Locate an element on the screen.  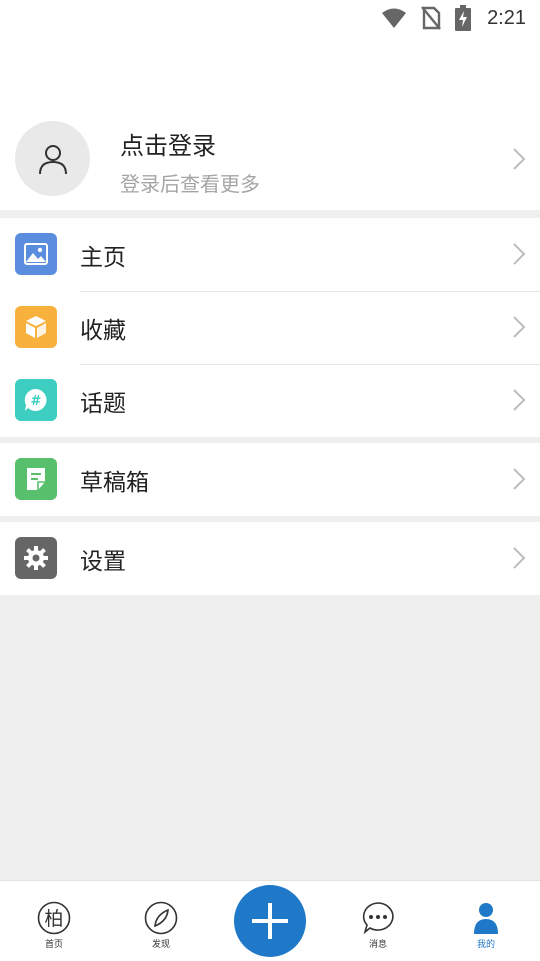
nav-label: 首页 is located at coordinates (53, 945).